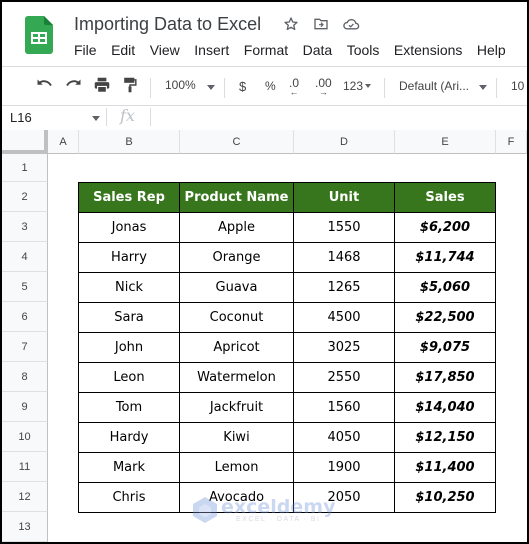 This screenshot has height=544, width=529. I want to click on cell-sales-rep: Leon, so click(129, 377).